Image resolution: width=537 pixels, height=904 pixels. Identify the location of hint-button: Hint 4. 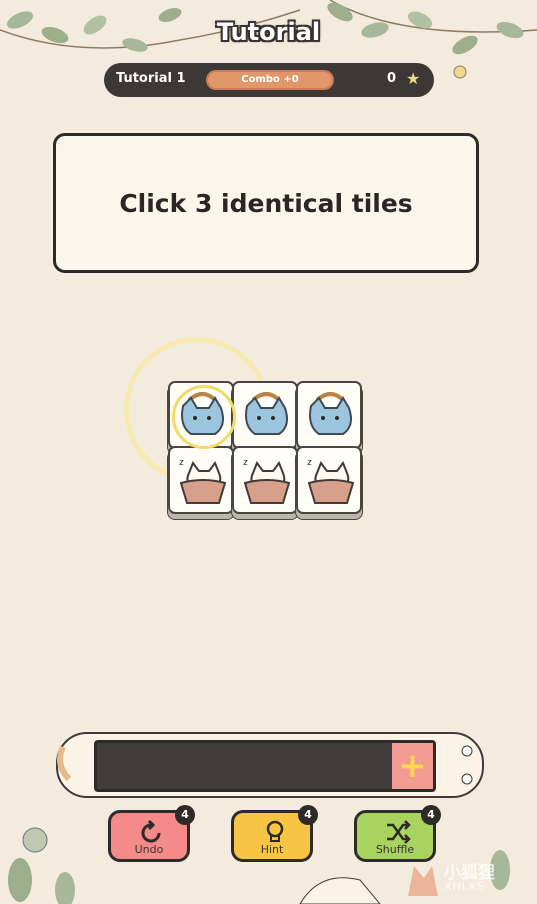
(274, 833).